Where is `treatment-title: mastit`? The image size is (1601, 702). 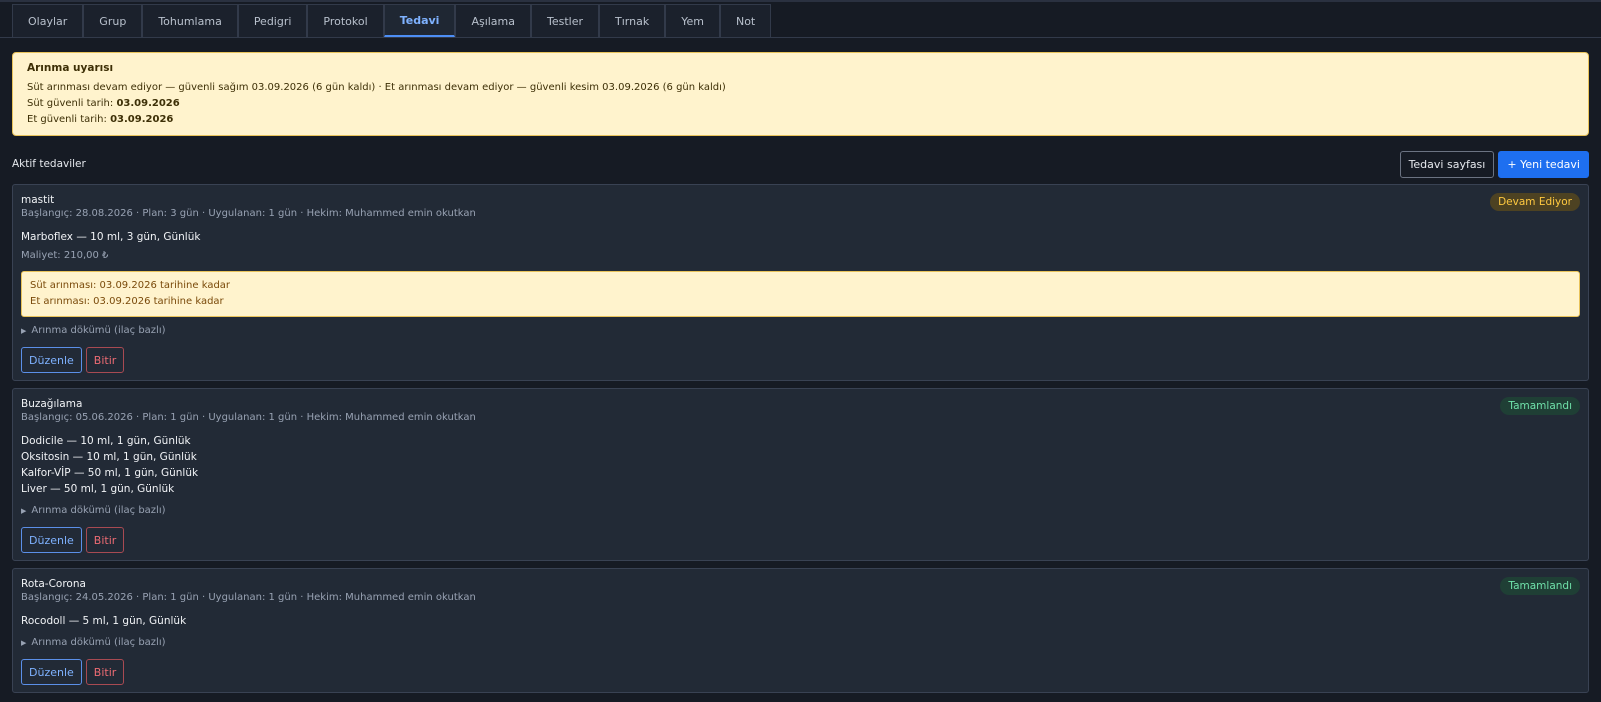
treatment-title: mastit is located at coordinates (38, 200).